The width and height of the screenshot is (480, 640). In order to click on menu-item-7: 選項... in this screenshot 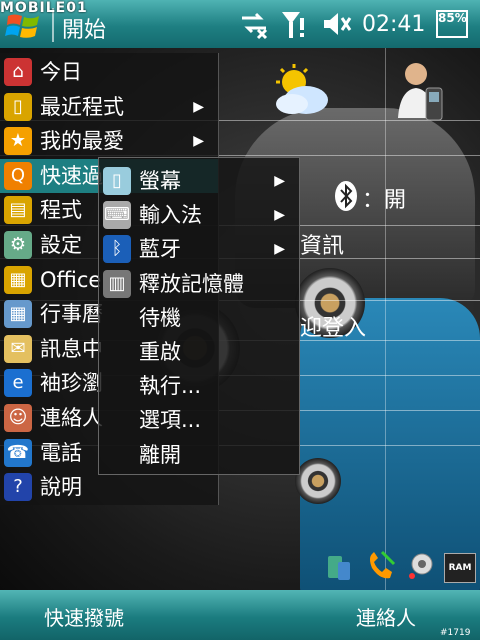, I will do `click(199, 420)`.